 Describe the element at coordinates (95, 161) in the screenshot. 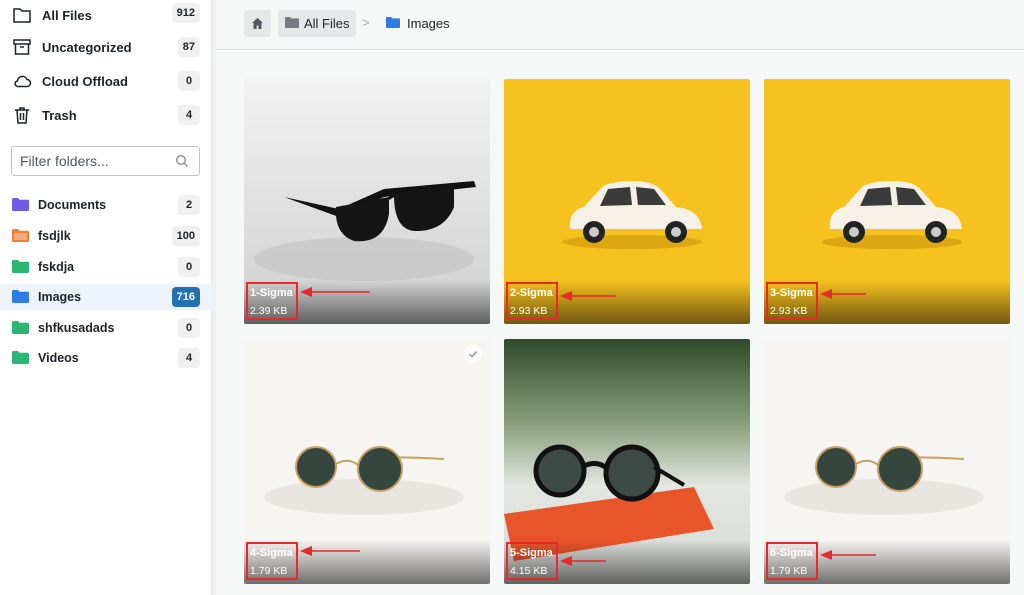

I see `filter-folders-input` at that location.